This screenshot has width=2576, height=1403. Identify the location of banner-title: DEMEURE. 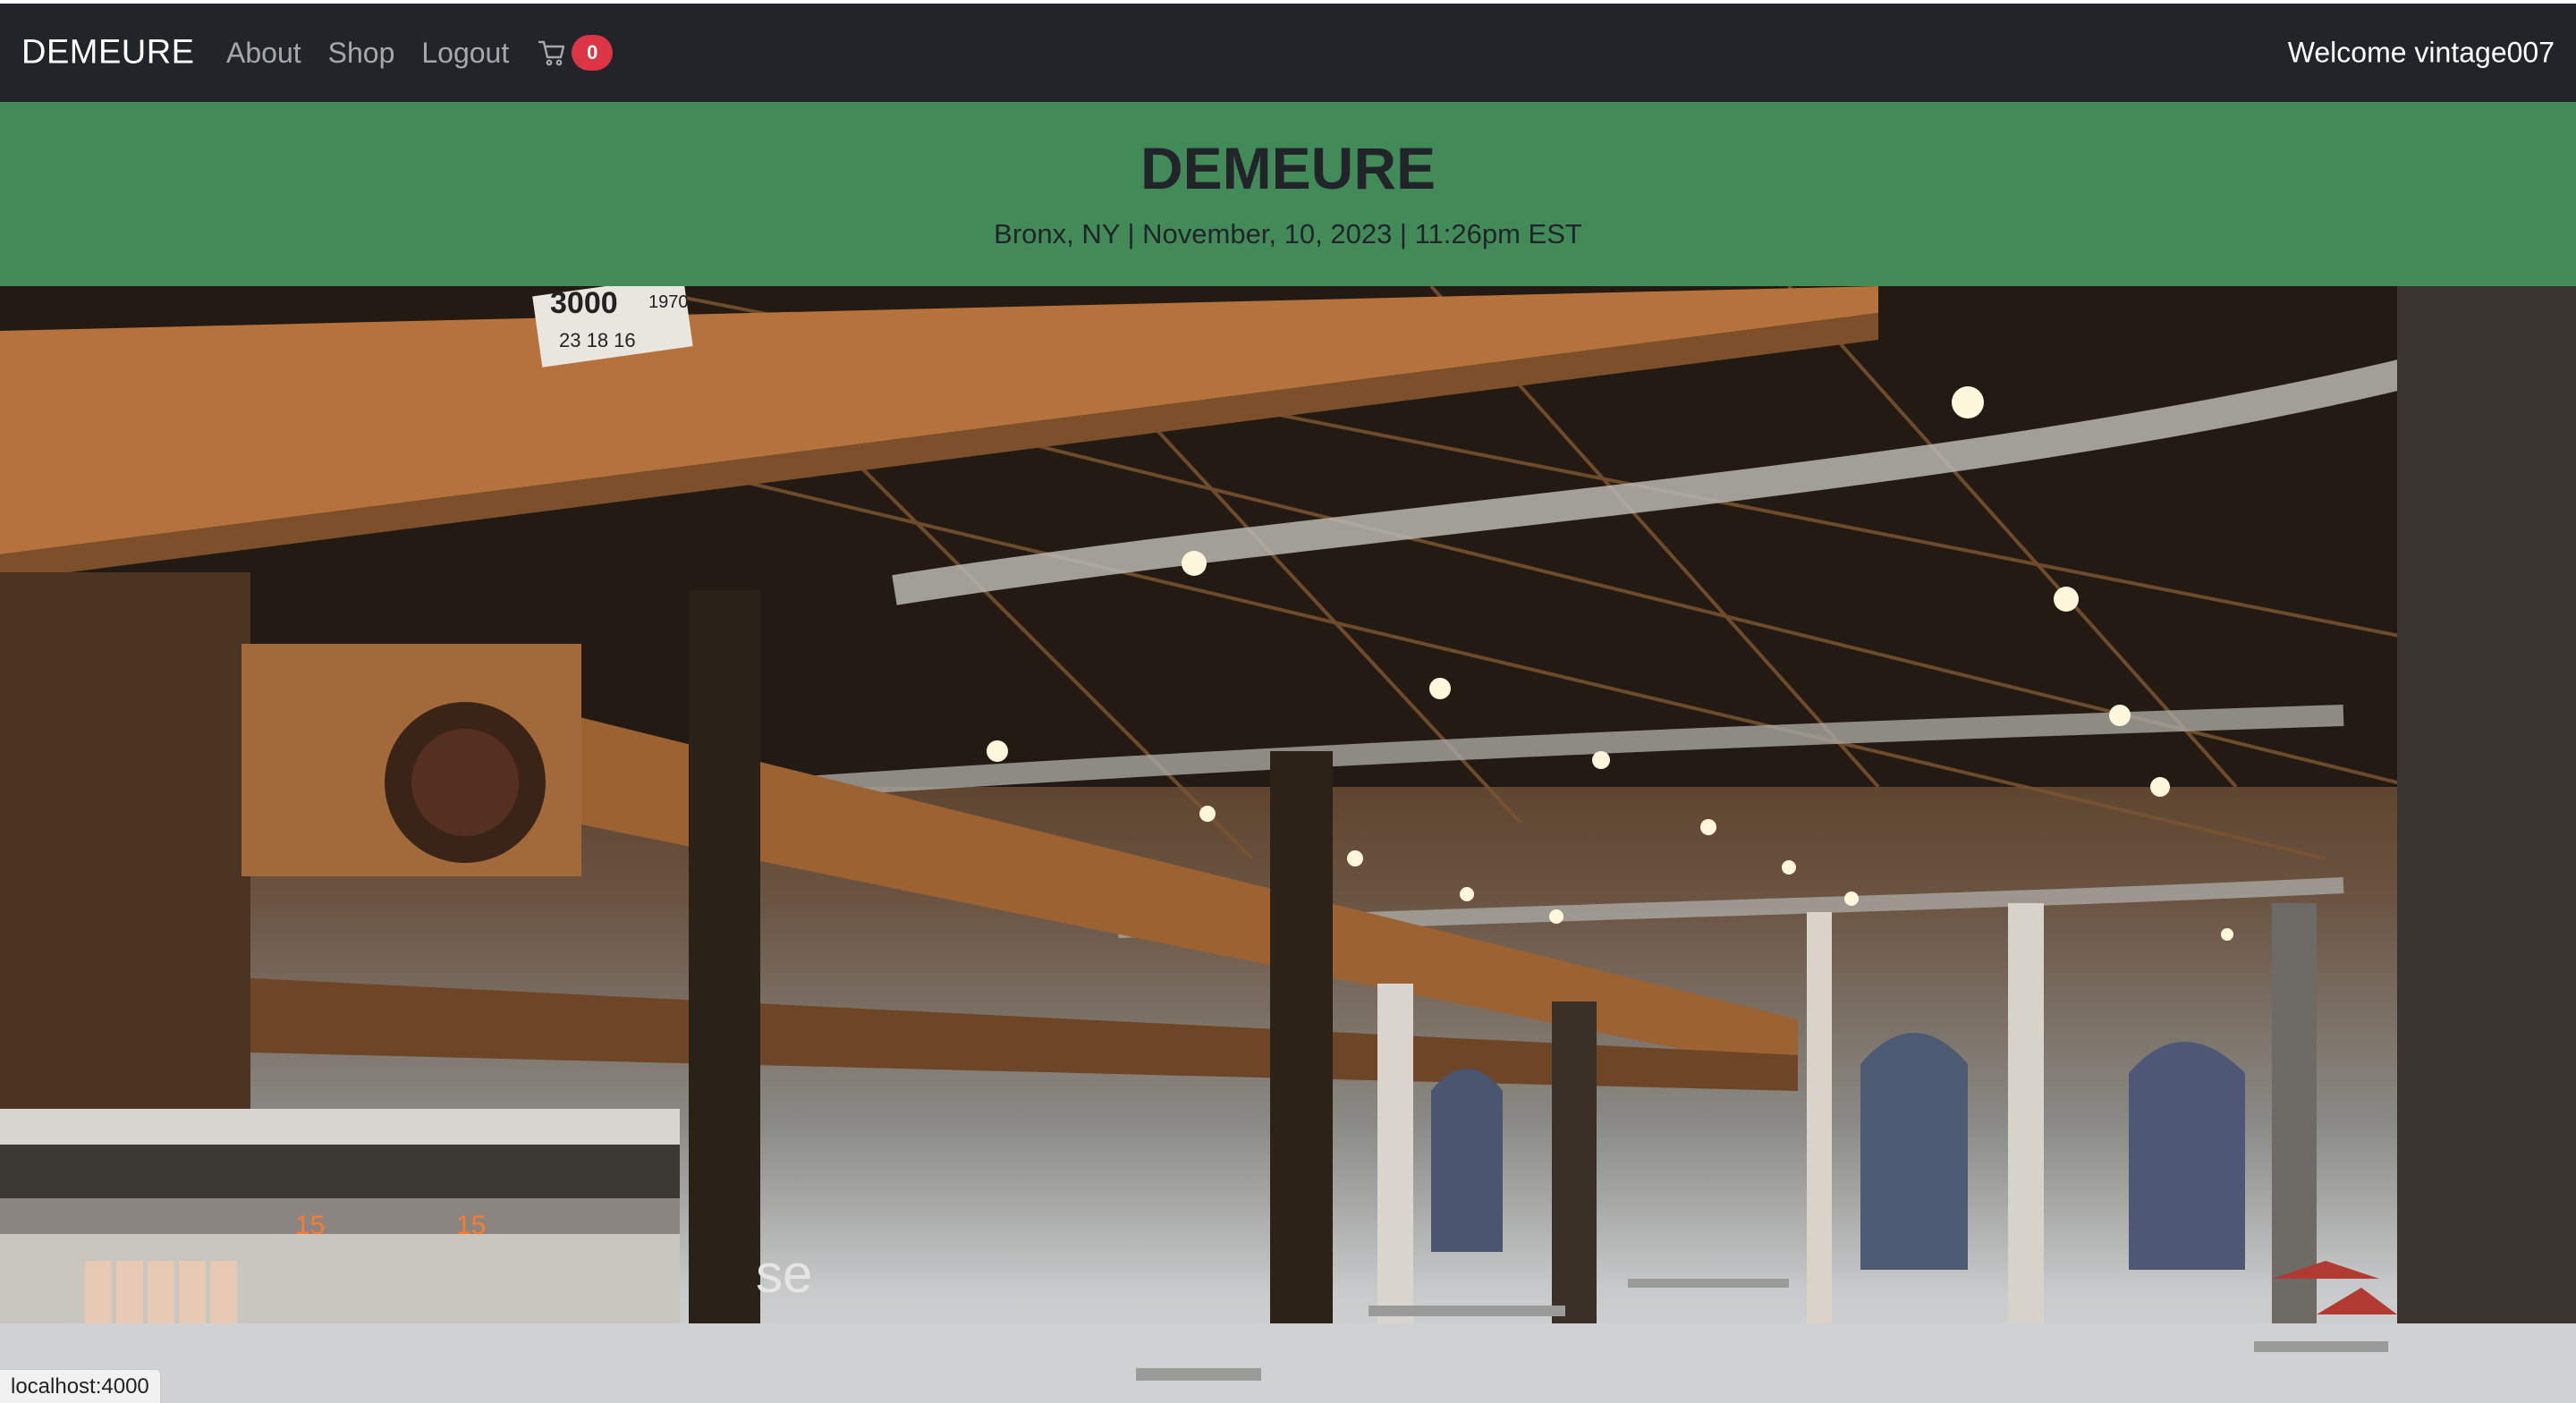
(1288, 168).